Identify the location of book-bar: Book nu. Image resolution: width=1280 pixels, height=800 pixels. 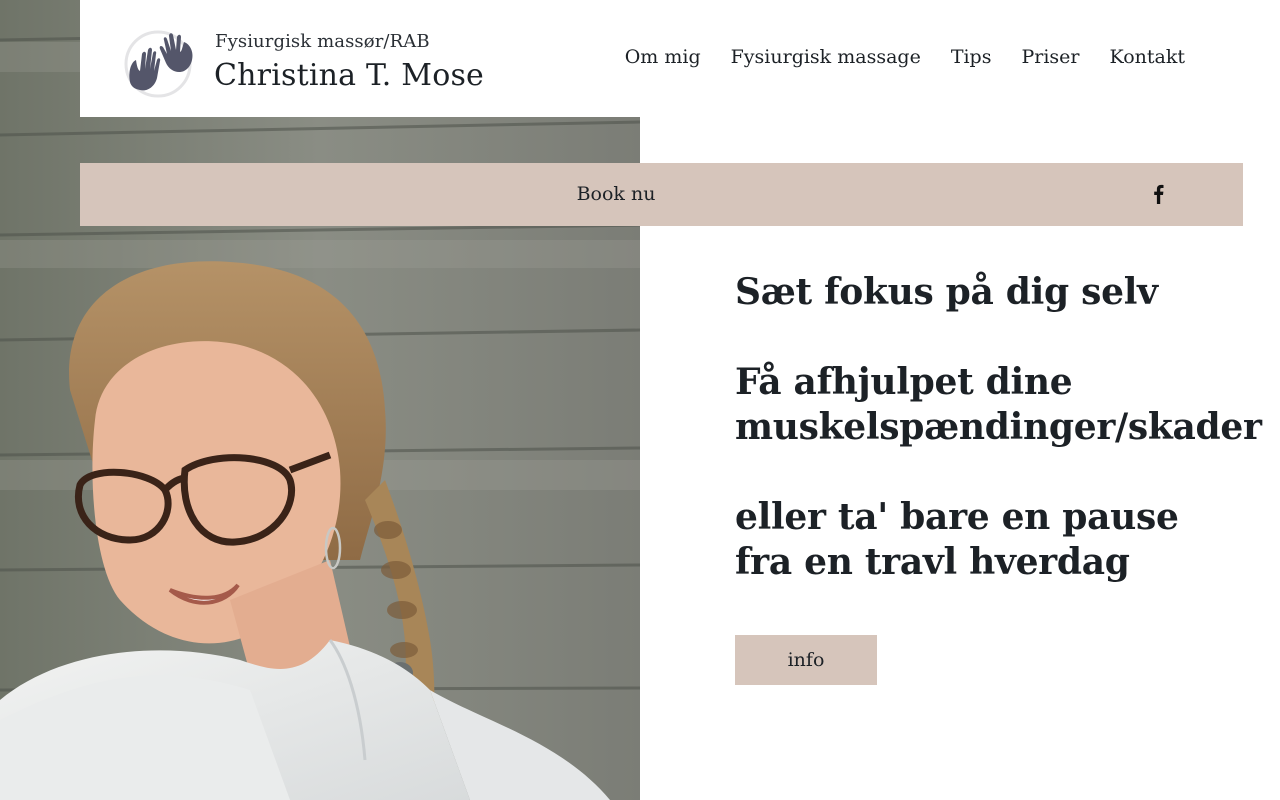
(661, 194).